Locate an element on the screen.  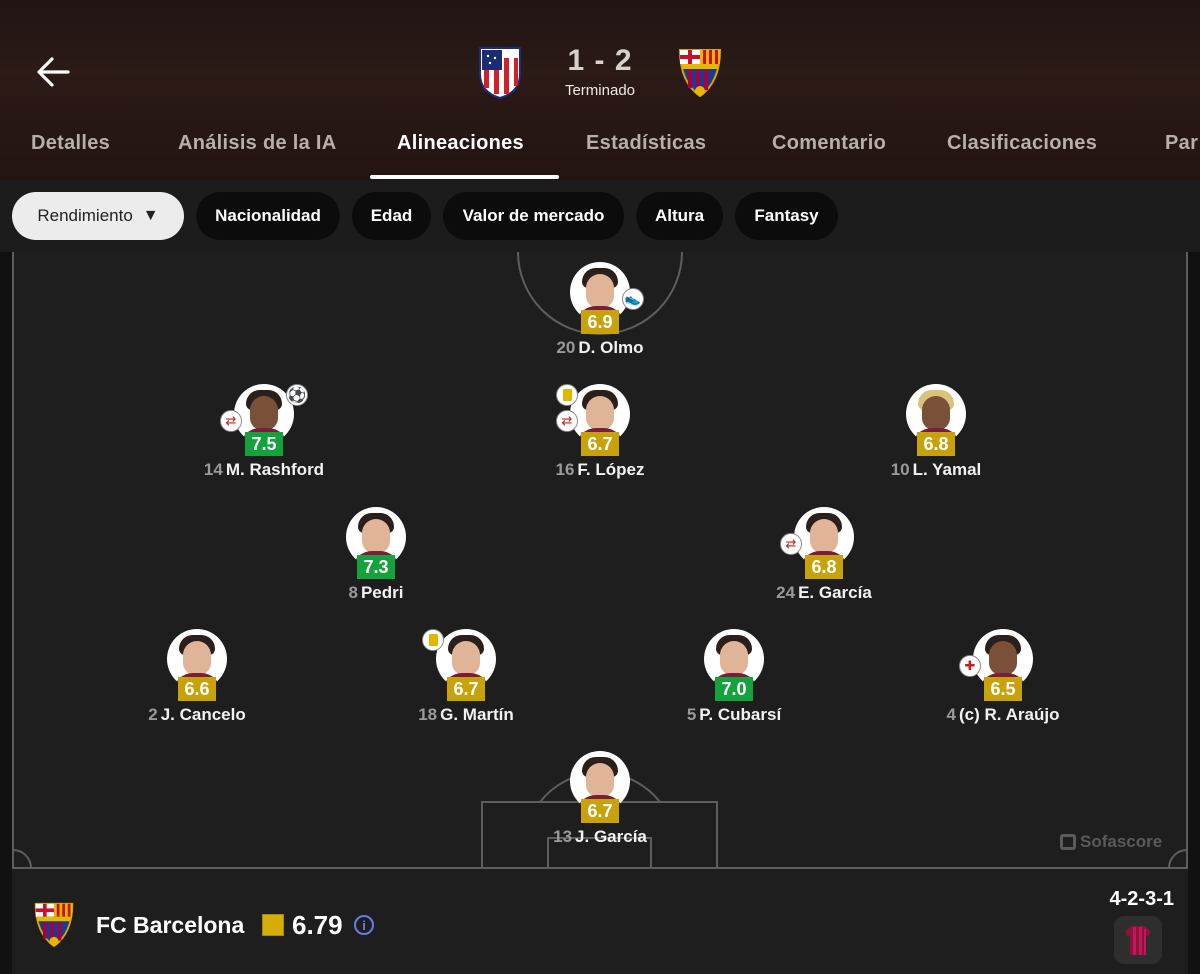
player-name: 5 P. Cubarsí is located at coordinates (734, 714).